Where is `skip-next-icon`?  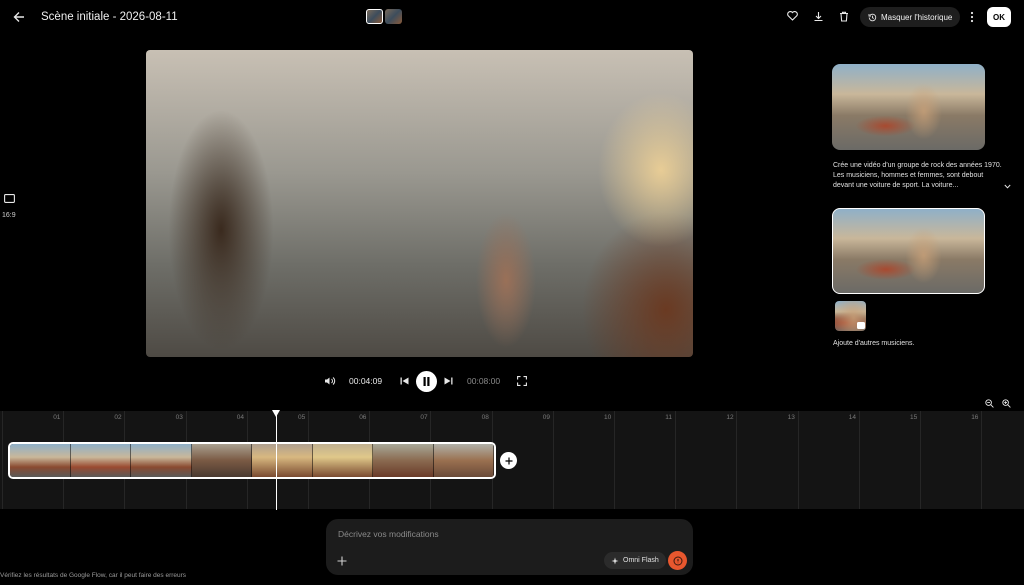
skip-next-icon is located at coordinates (448, 381).